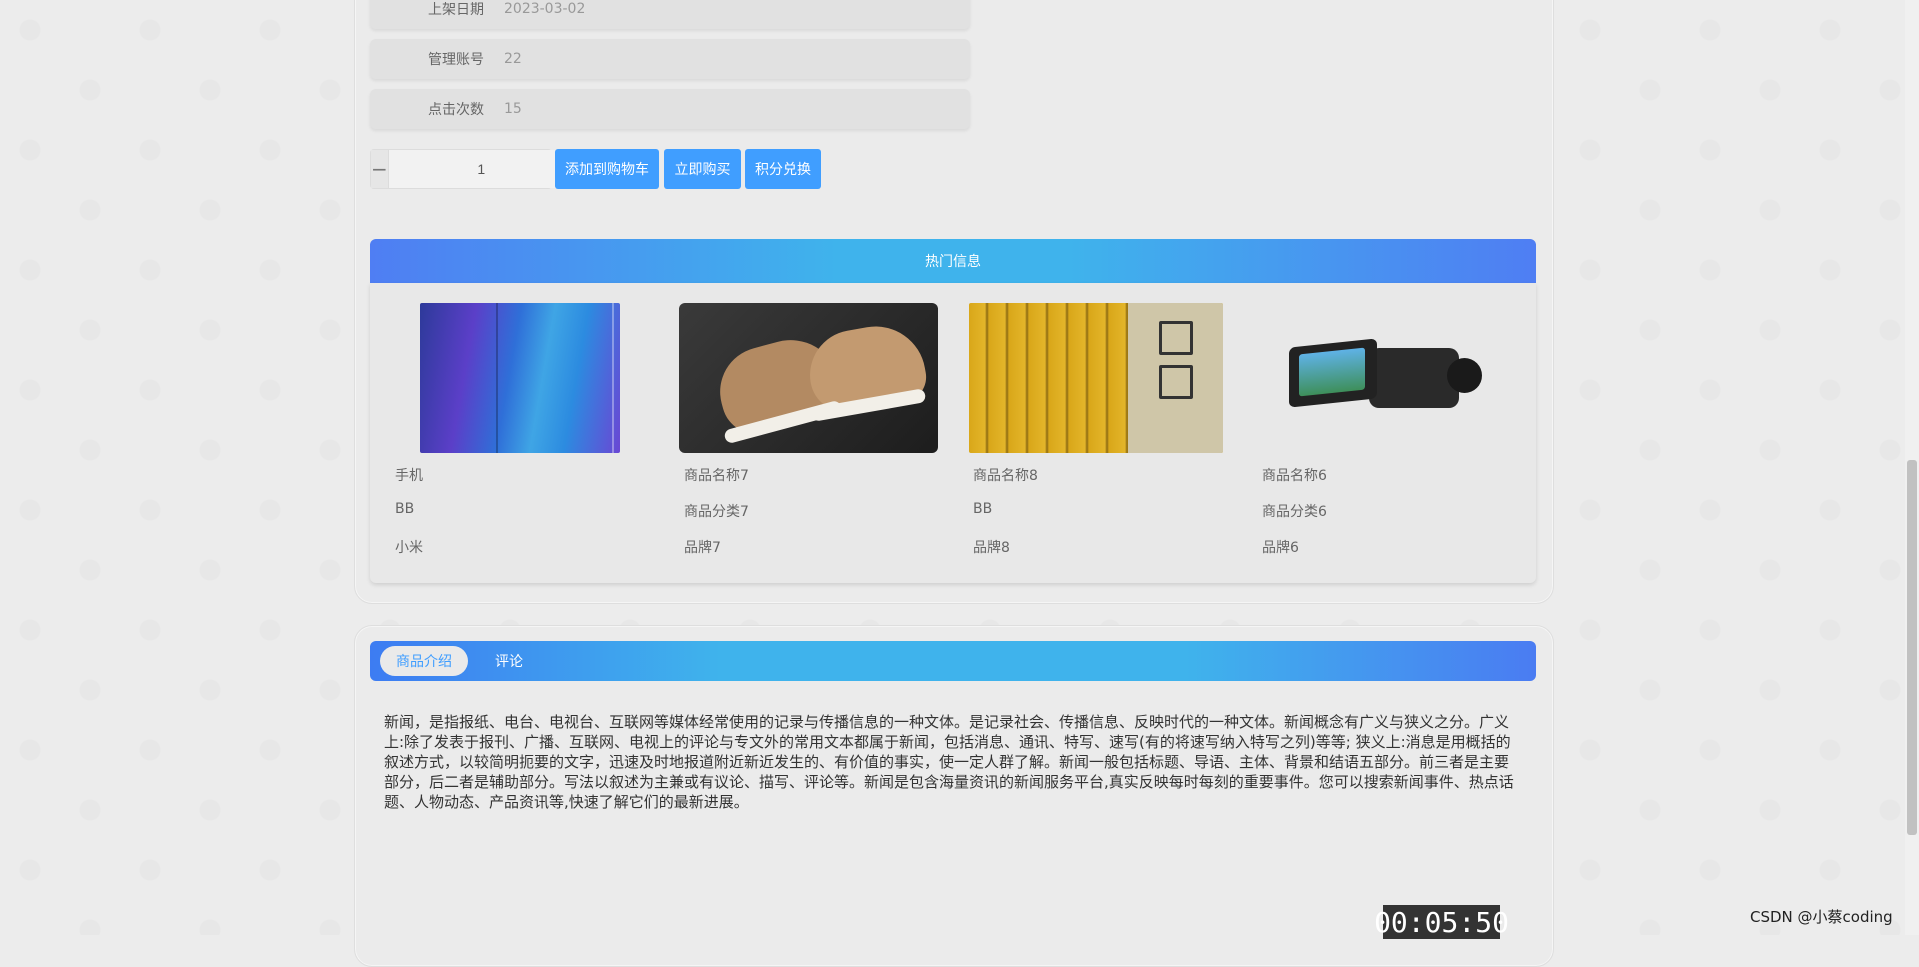  Describe the element at coordinates (379, 169) in the screenshot. I see `decrease-button: −` at that location.